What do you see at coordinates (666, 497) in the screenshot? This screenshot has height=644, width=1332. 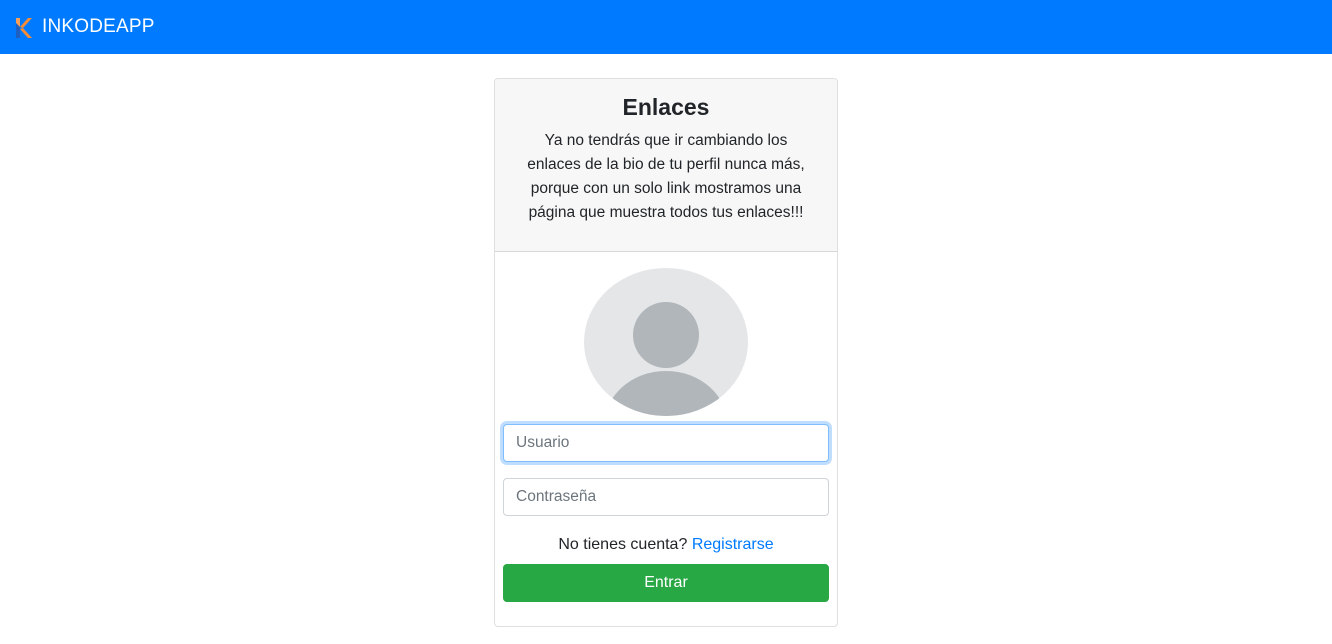 I see `password-input` at bounding box center [666, 497].